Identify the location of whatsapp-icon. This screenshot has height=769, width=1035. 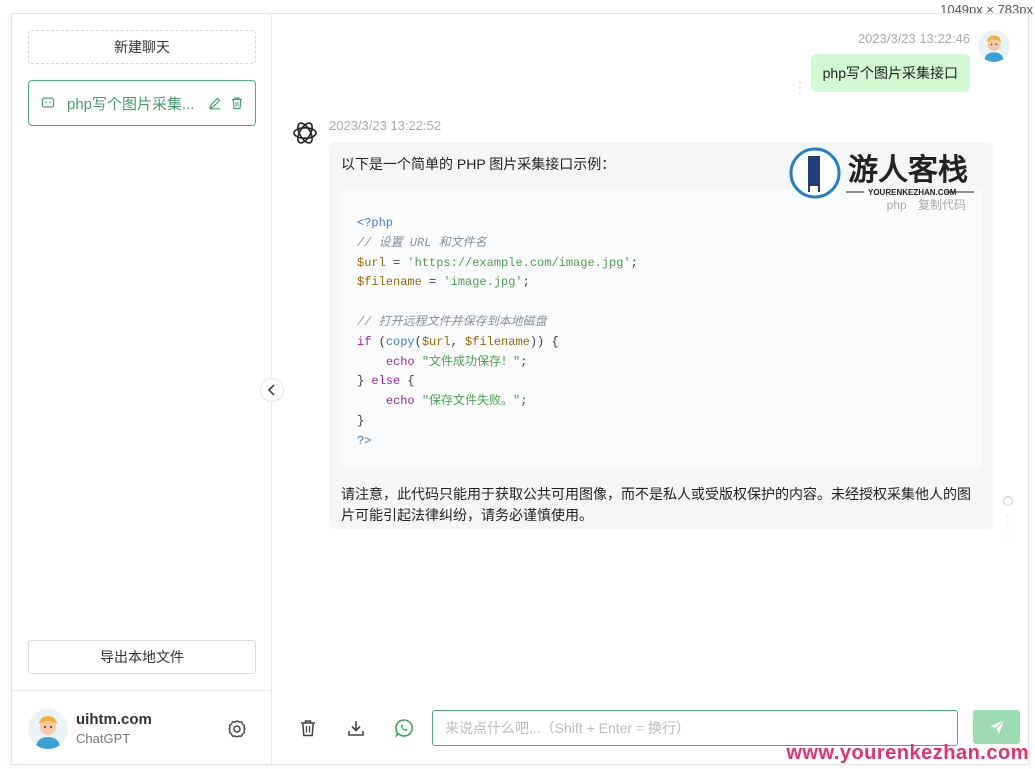
(403, 728).